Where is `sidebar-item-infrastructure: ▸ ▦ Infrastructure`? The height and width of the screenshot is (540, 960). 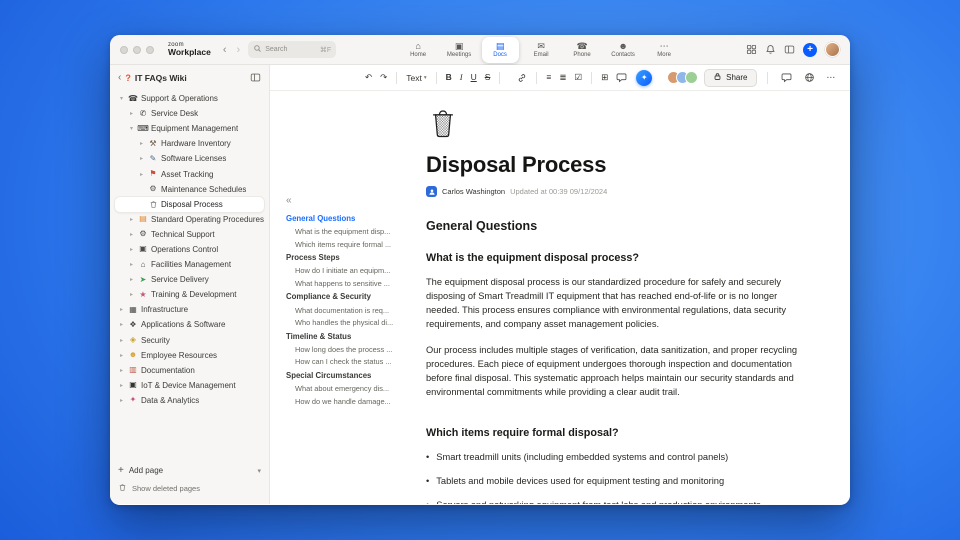
sidebar-item-infrastructure: ▸ ▦ Infrastructure is located at coordinates (189, 309).